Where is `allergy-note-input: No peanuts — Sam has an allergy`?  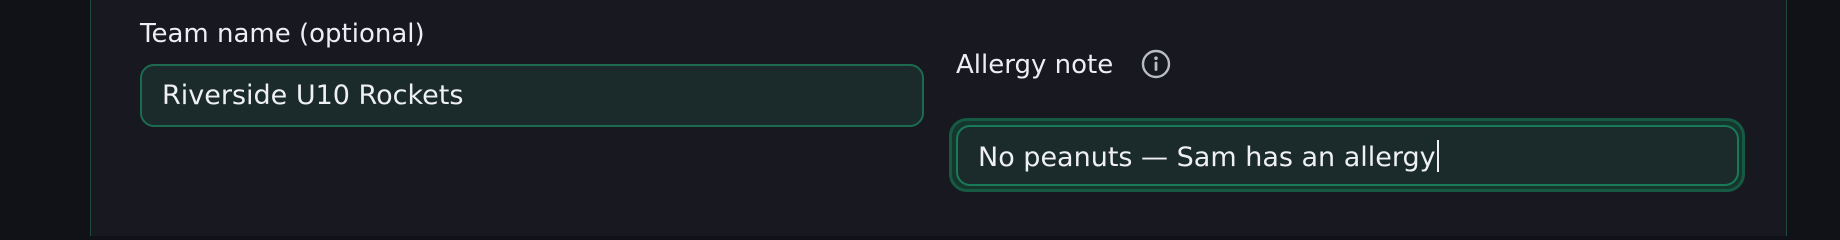 allergy-note-input: No peanuts — Sam has an allergy is located at coordinates (1347, 155).